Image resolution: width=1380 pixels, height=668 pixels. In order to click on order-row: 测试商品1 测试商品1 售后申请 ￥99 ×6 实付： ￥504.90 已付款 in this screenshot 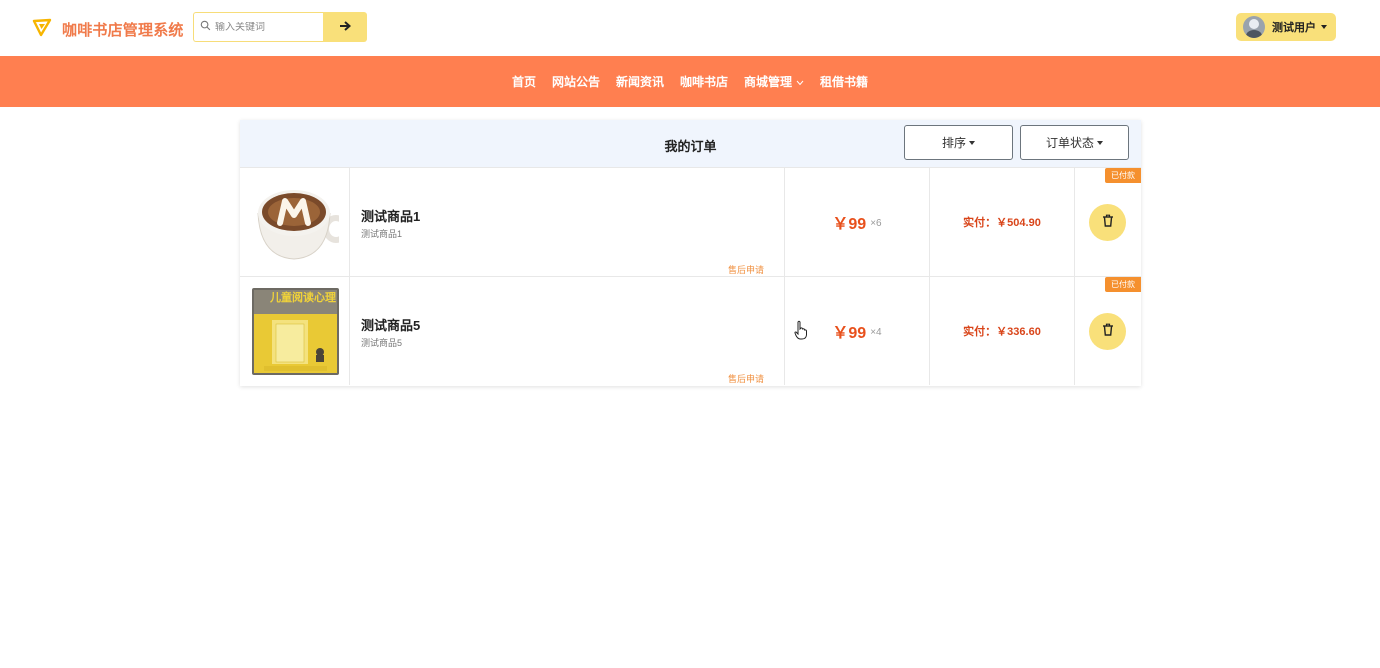, I will do `click(690, 221)`.